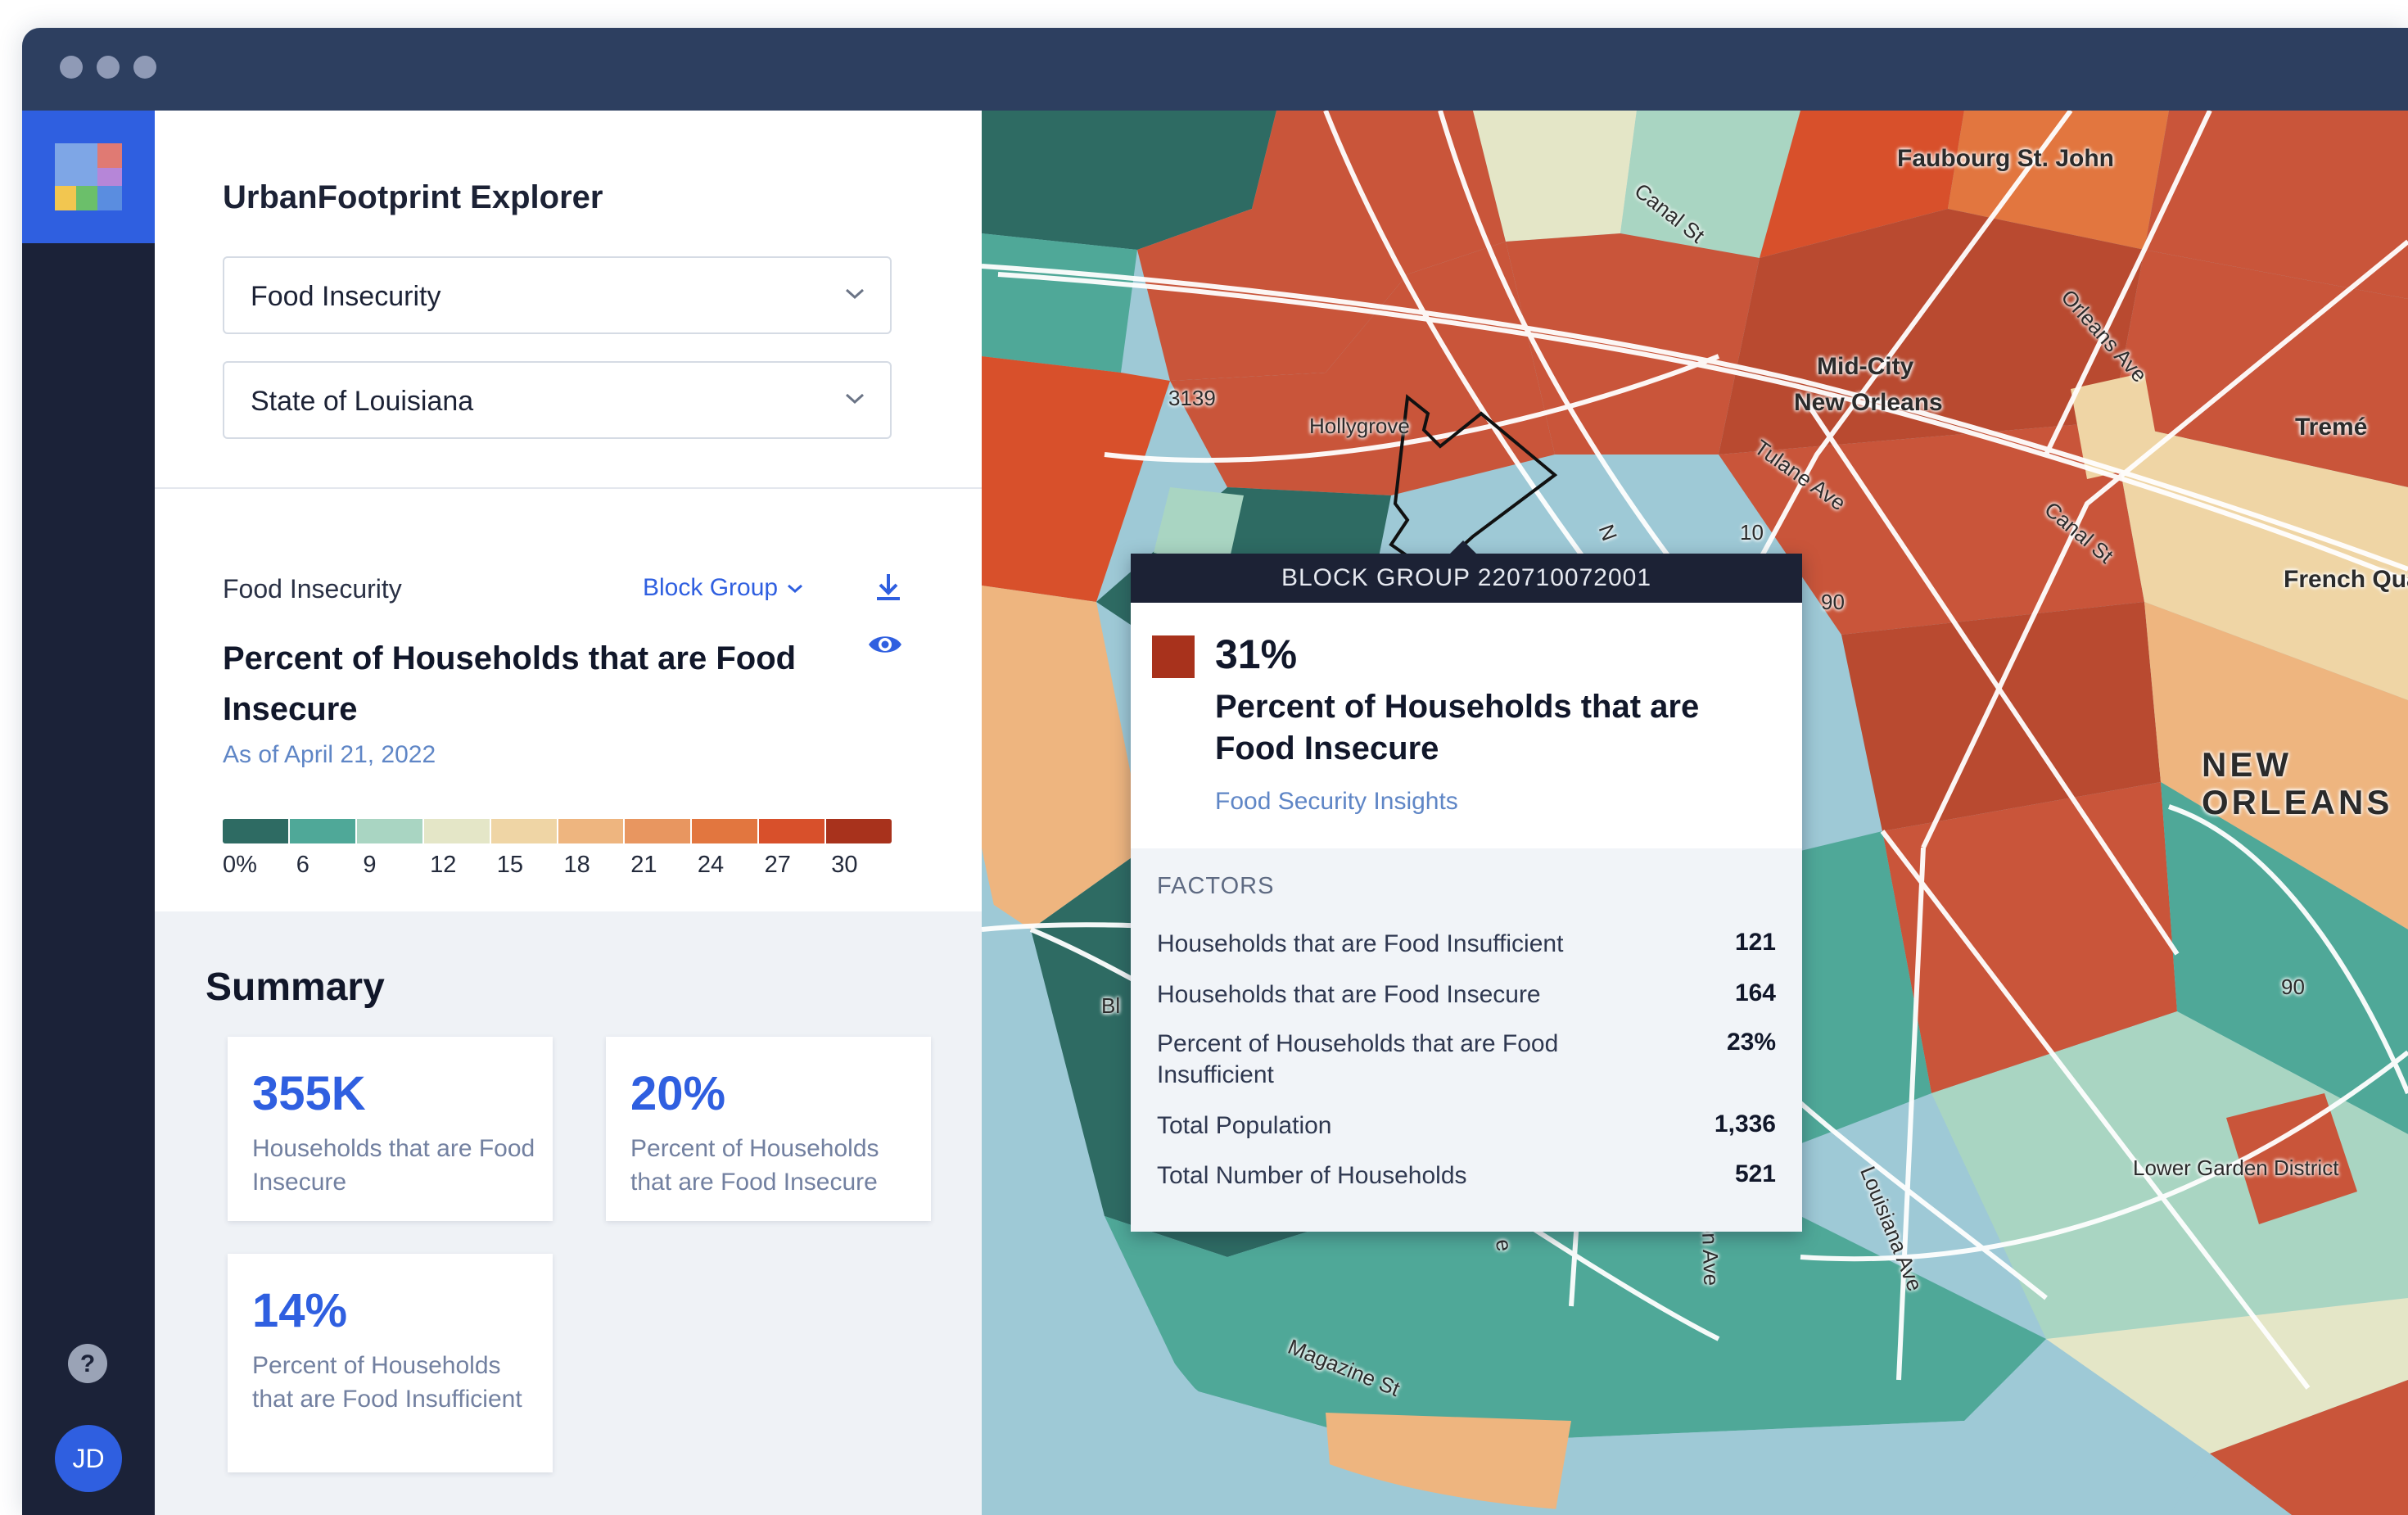 This screenshot has height=1515, width=2408. Describe the element at coordinates (1360, 943) in the screenshot. I see `factor-label: Households that are Food Insufficient` at that location.